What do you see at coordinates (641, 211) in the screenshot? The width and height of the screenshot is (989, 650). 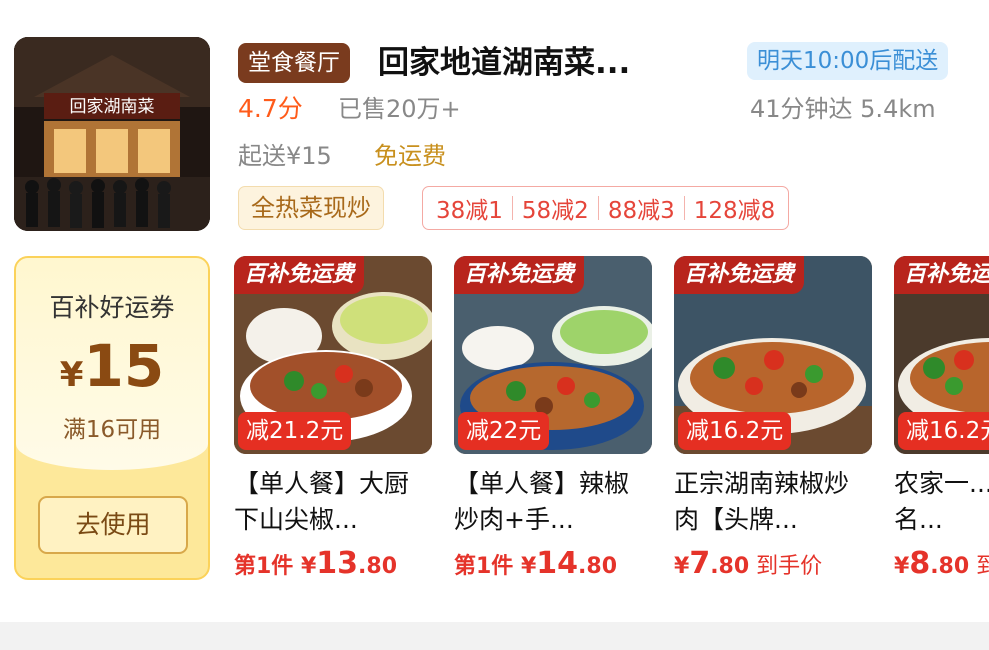 I see `discount-item: 88减3` at bounding box center [641, 211].